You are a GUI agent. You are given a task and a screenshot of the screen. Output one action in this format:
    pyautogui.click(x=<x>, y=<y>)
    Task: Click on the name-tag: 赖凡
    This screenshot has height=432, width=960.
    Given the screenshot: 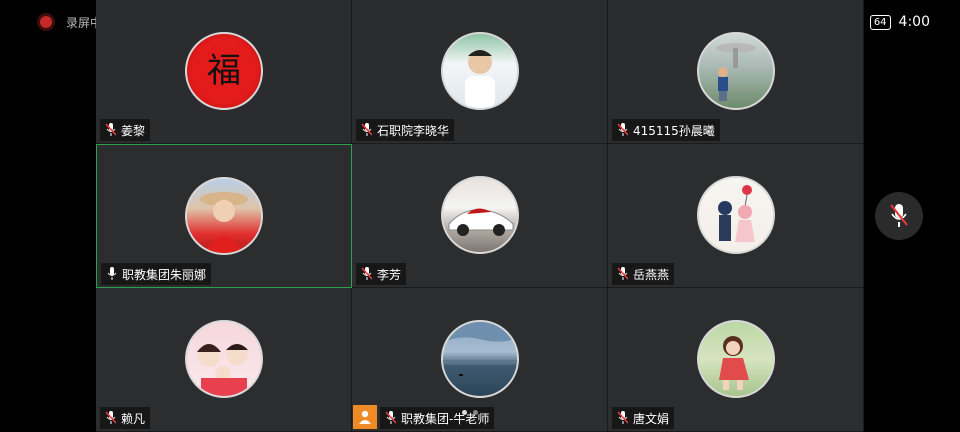 What is the action you would take?
    pyautogui.click(x=125, y=418)
    